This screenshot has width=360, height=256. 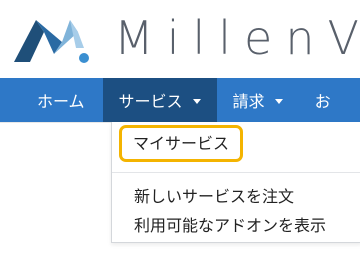 What do you see at coordinates (150, 101) in the screenshot?
I see `nav-services-label: サービス` at bounding box center [150, 101].